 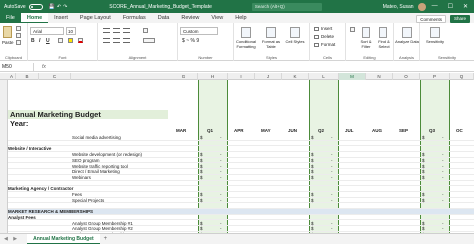 What do you see at coordinates (61, 18) in the screenshot?
I see `tab-insert: Insert` at bounding box center [61, 18].